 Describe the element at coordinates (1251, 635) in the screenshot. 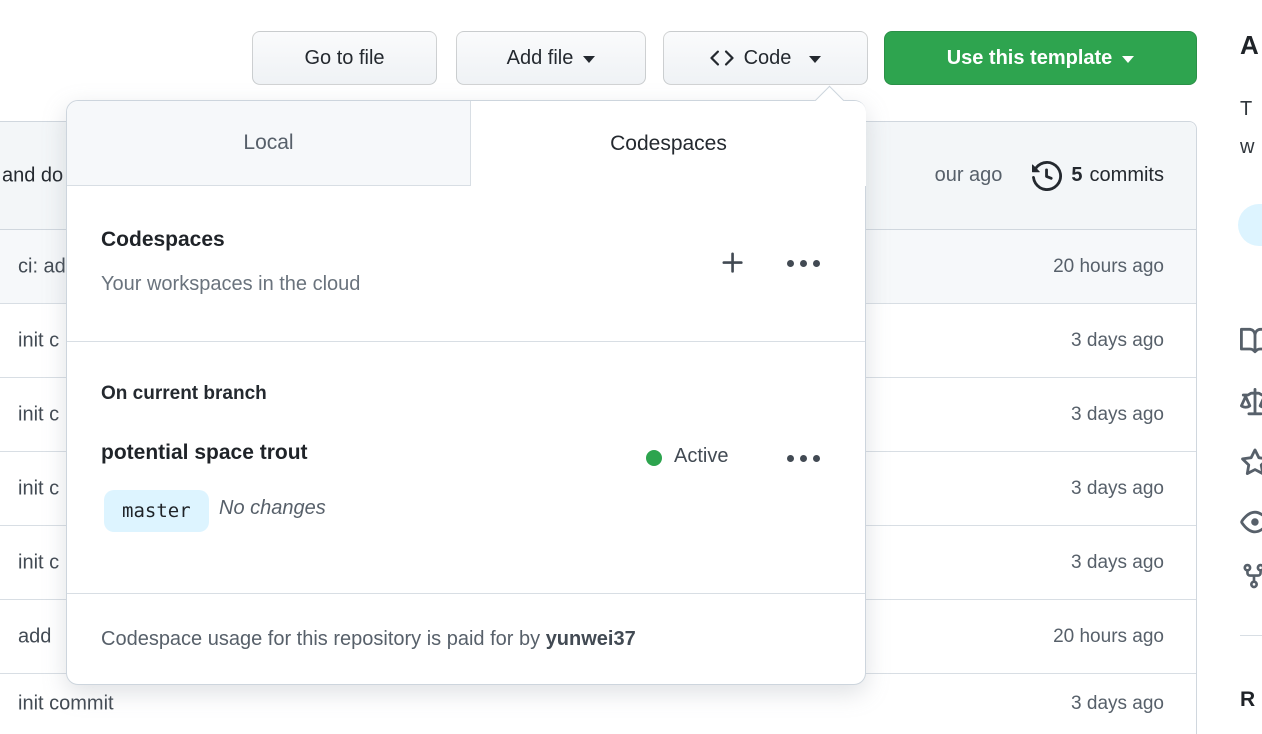

I see `sidebar-divider` at that location.